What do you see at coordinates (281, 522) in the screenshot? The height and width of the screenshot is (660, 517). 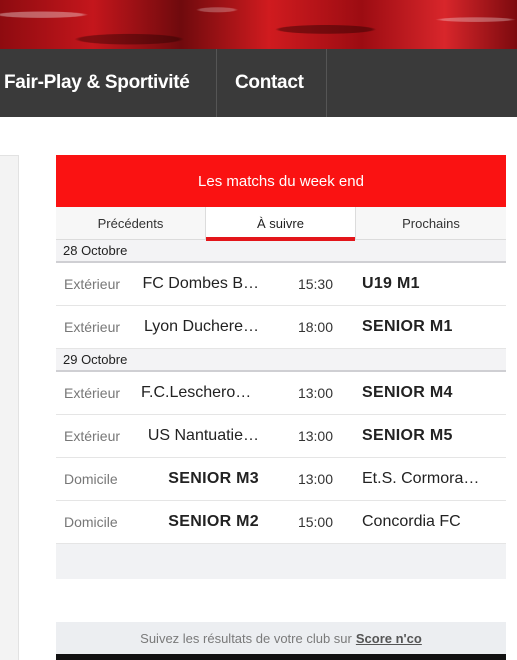 I see `match-row: Domicile SENIOR M2 15:00 Concordia FC` at bounding box center [281, 522].